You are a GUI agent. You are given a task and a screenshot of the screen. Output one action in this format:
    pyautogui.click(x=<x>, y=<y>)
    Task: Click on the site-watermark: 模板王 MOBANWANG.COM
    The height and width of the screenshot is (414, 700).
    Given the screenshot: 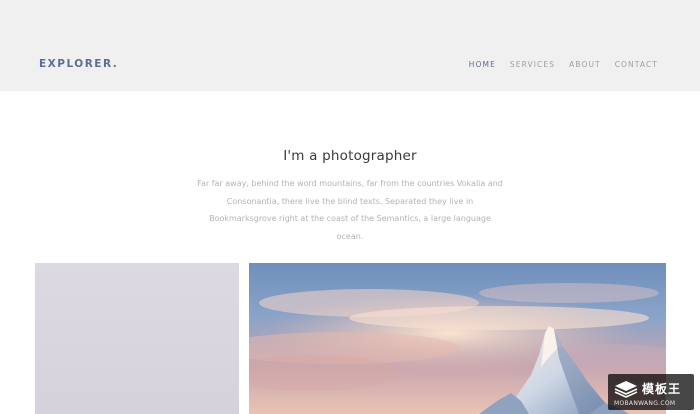 What is the action you would take?
    pyautogui.click(x=651, y=392)
    